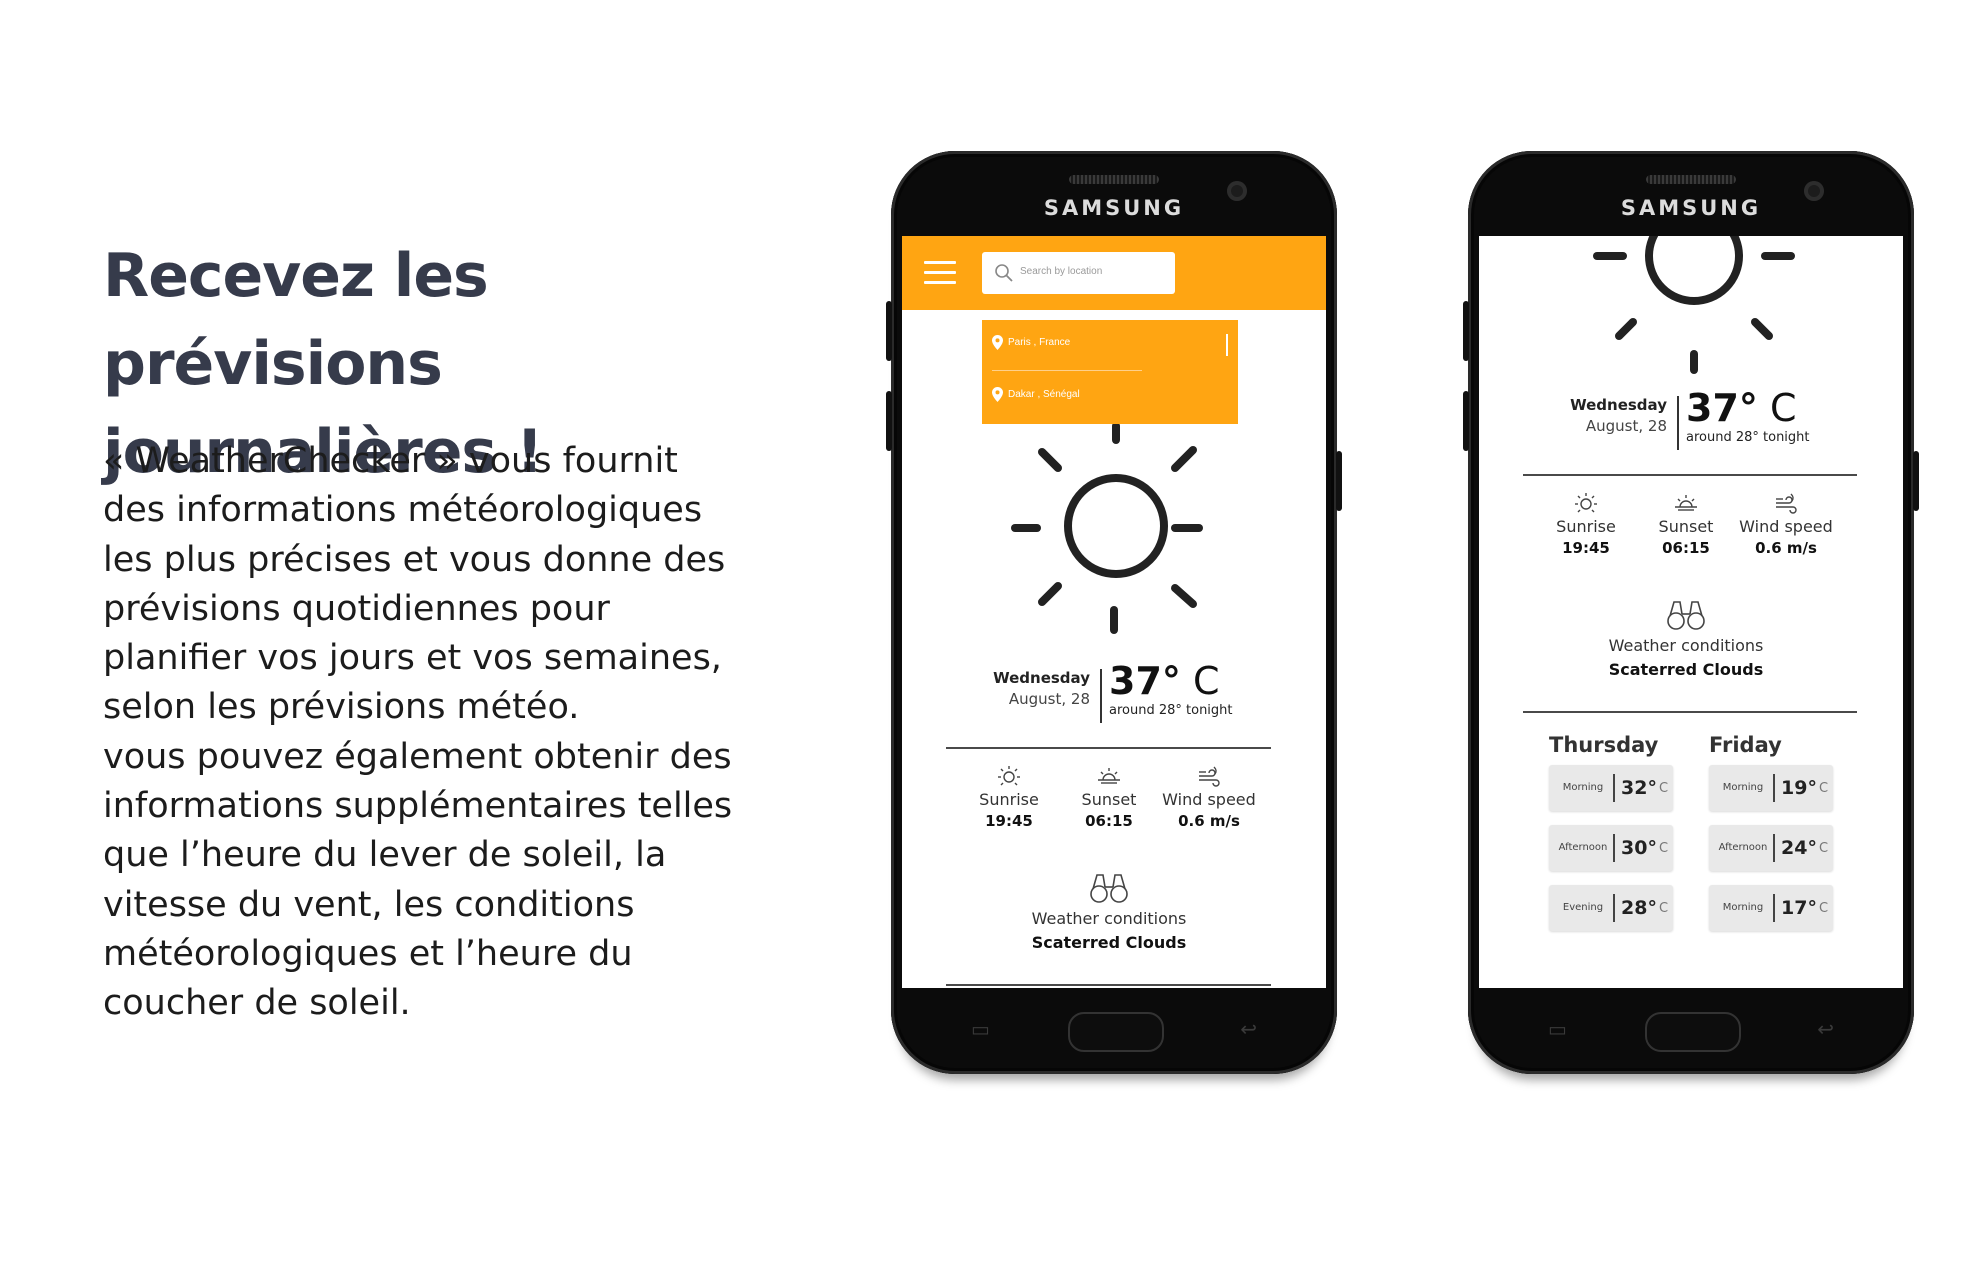 The image size is (1980, 1263). I want to click on forecast-card: Afternoon 30° C, so click(1611, 848).